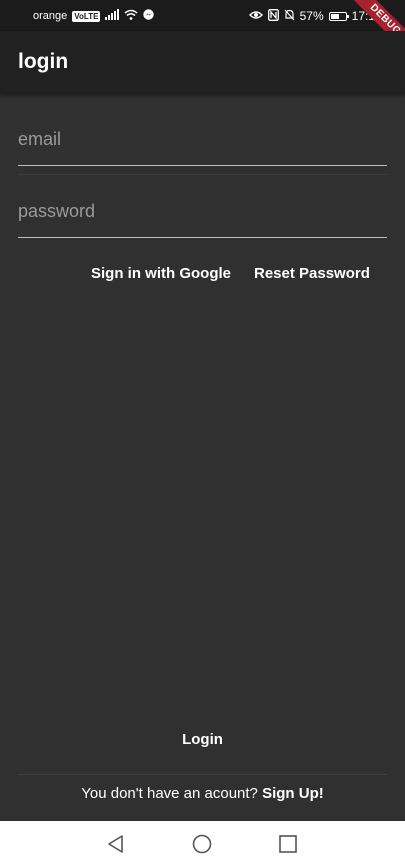  I want to click on battery-percent: 57%, so click(311, 16).